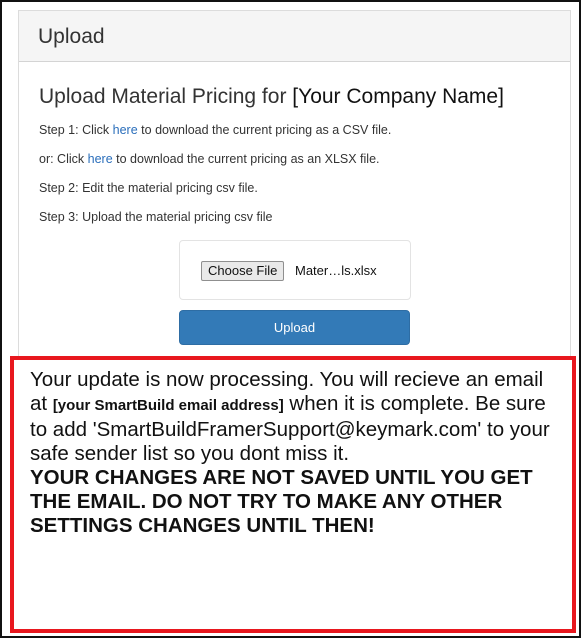 The height and width of the screenshot is (638, 581). What do you see at coordinates (336, 270) in the screenshot?
I see `selected-file-name: Mater…ls.xlsx` at bounding box center [336, 270].